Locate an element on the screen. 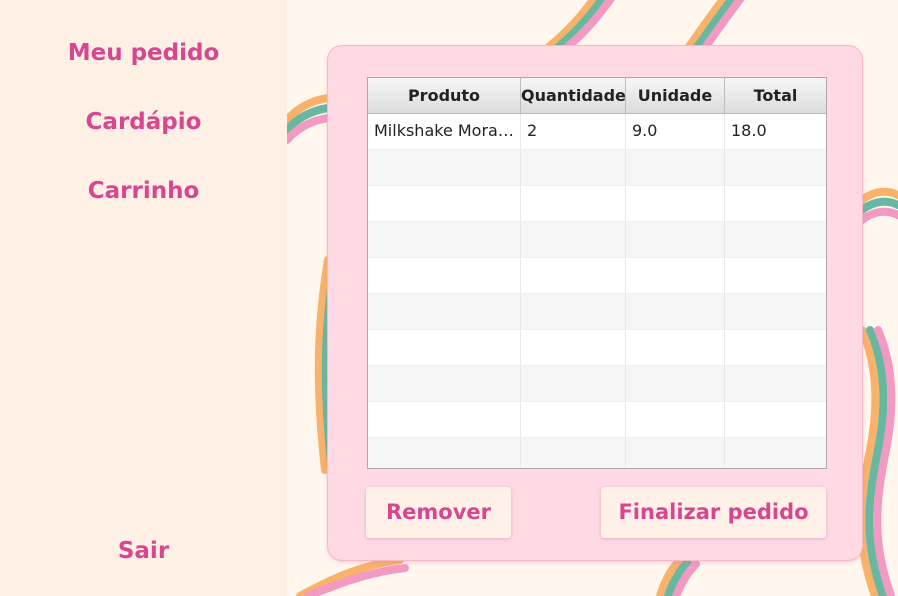  table-row: Milkshake Morango 2 9.0 18.0 is located at coordinates (597, 132).